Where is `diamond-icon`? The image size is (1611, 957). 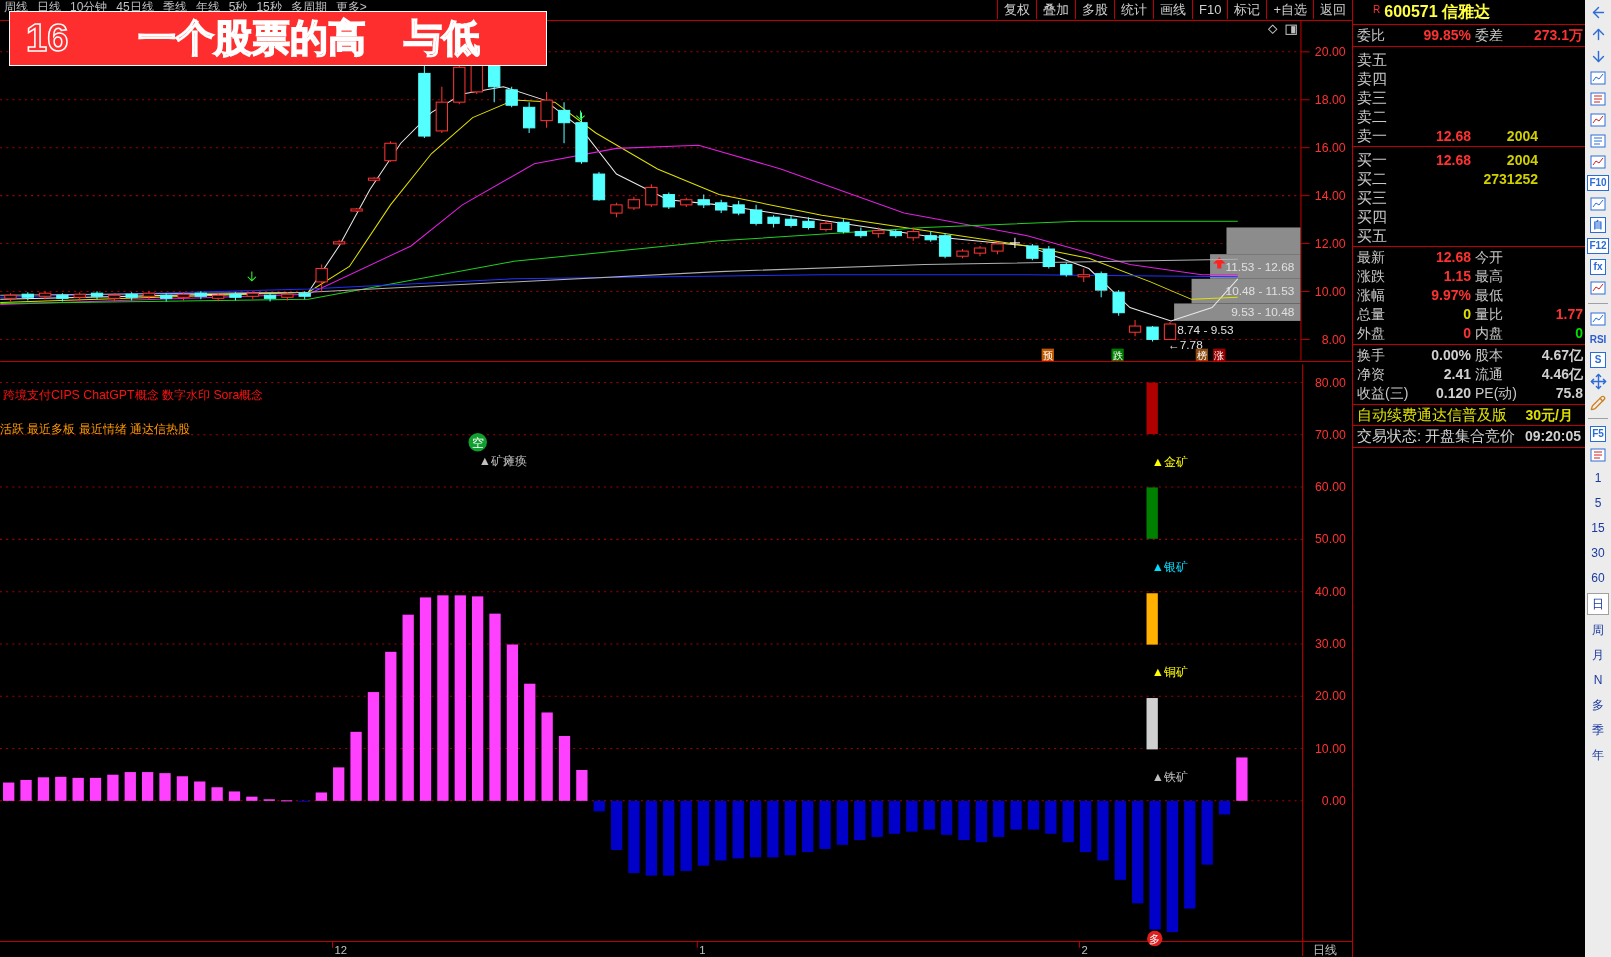
diamond-icon is located at coordinates (1272, 29).